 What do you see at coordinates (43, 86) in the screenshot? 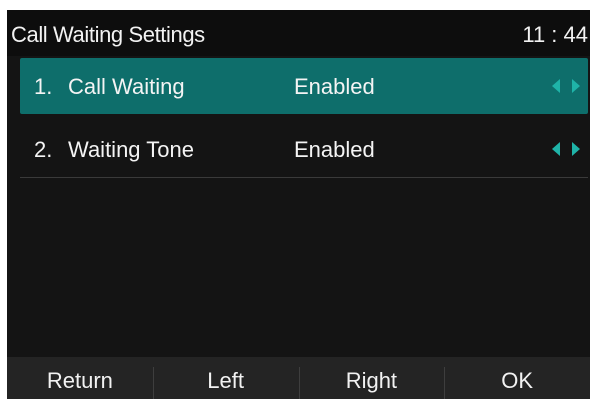
I see `row-index: 1.` at bounding box center [43, 86].